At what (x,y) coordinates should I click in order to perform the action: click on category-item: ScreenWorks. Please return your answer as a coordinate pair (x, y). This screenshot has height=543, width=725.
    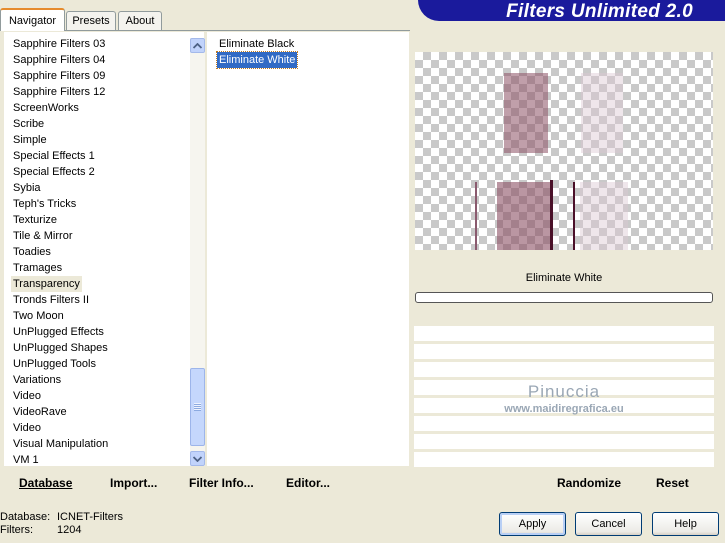
    Looking at the image, I should click on (46, 108).